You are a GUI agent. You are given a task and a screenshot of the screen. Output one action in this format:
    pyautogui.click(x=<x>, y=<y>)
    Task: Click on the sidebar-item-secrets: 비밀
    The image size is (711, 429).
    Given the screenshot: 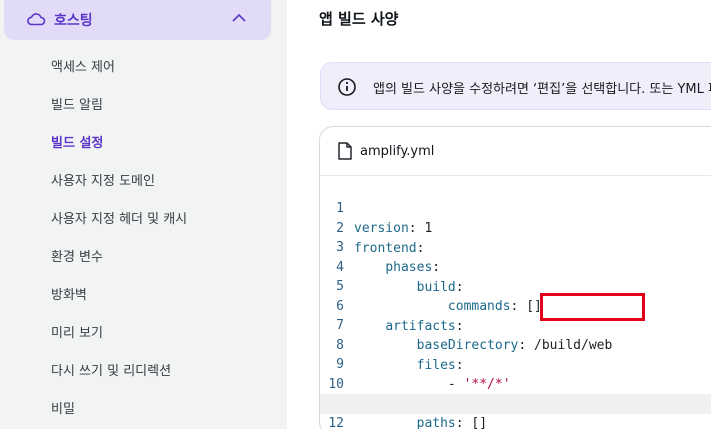 What is the action you would take?
    pyautogui.click(x=63, y=407)
    